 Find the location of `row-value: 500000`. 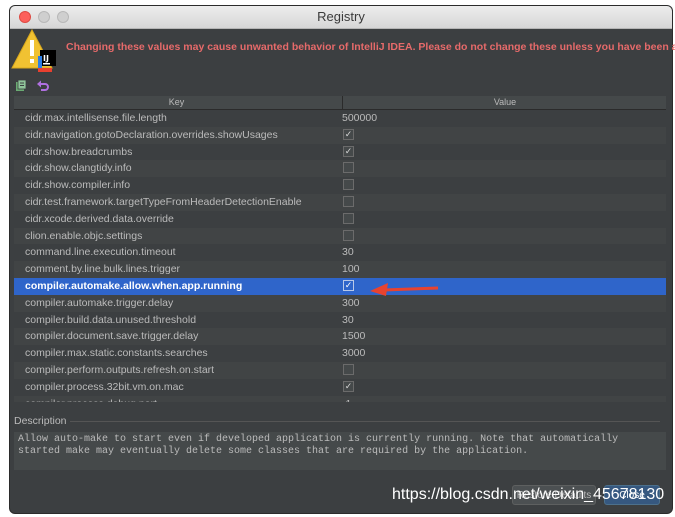

row-value: 500000 is located at coordinates (359, 118).